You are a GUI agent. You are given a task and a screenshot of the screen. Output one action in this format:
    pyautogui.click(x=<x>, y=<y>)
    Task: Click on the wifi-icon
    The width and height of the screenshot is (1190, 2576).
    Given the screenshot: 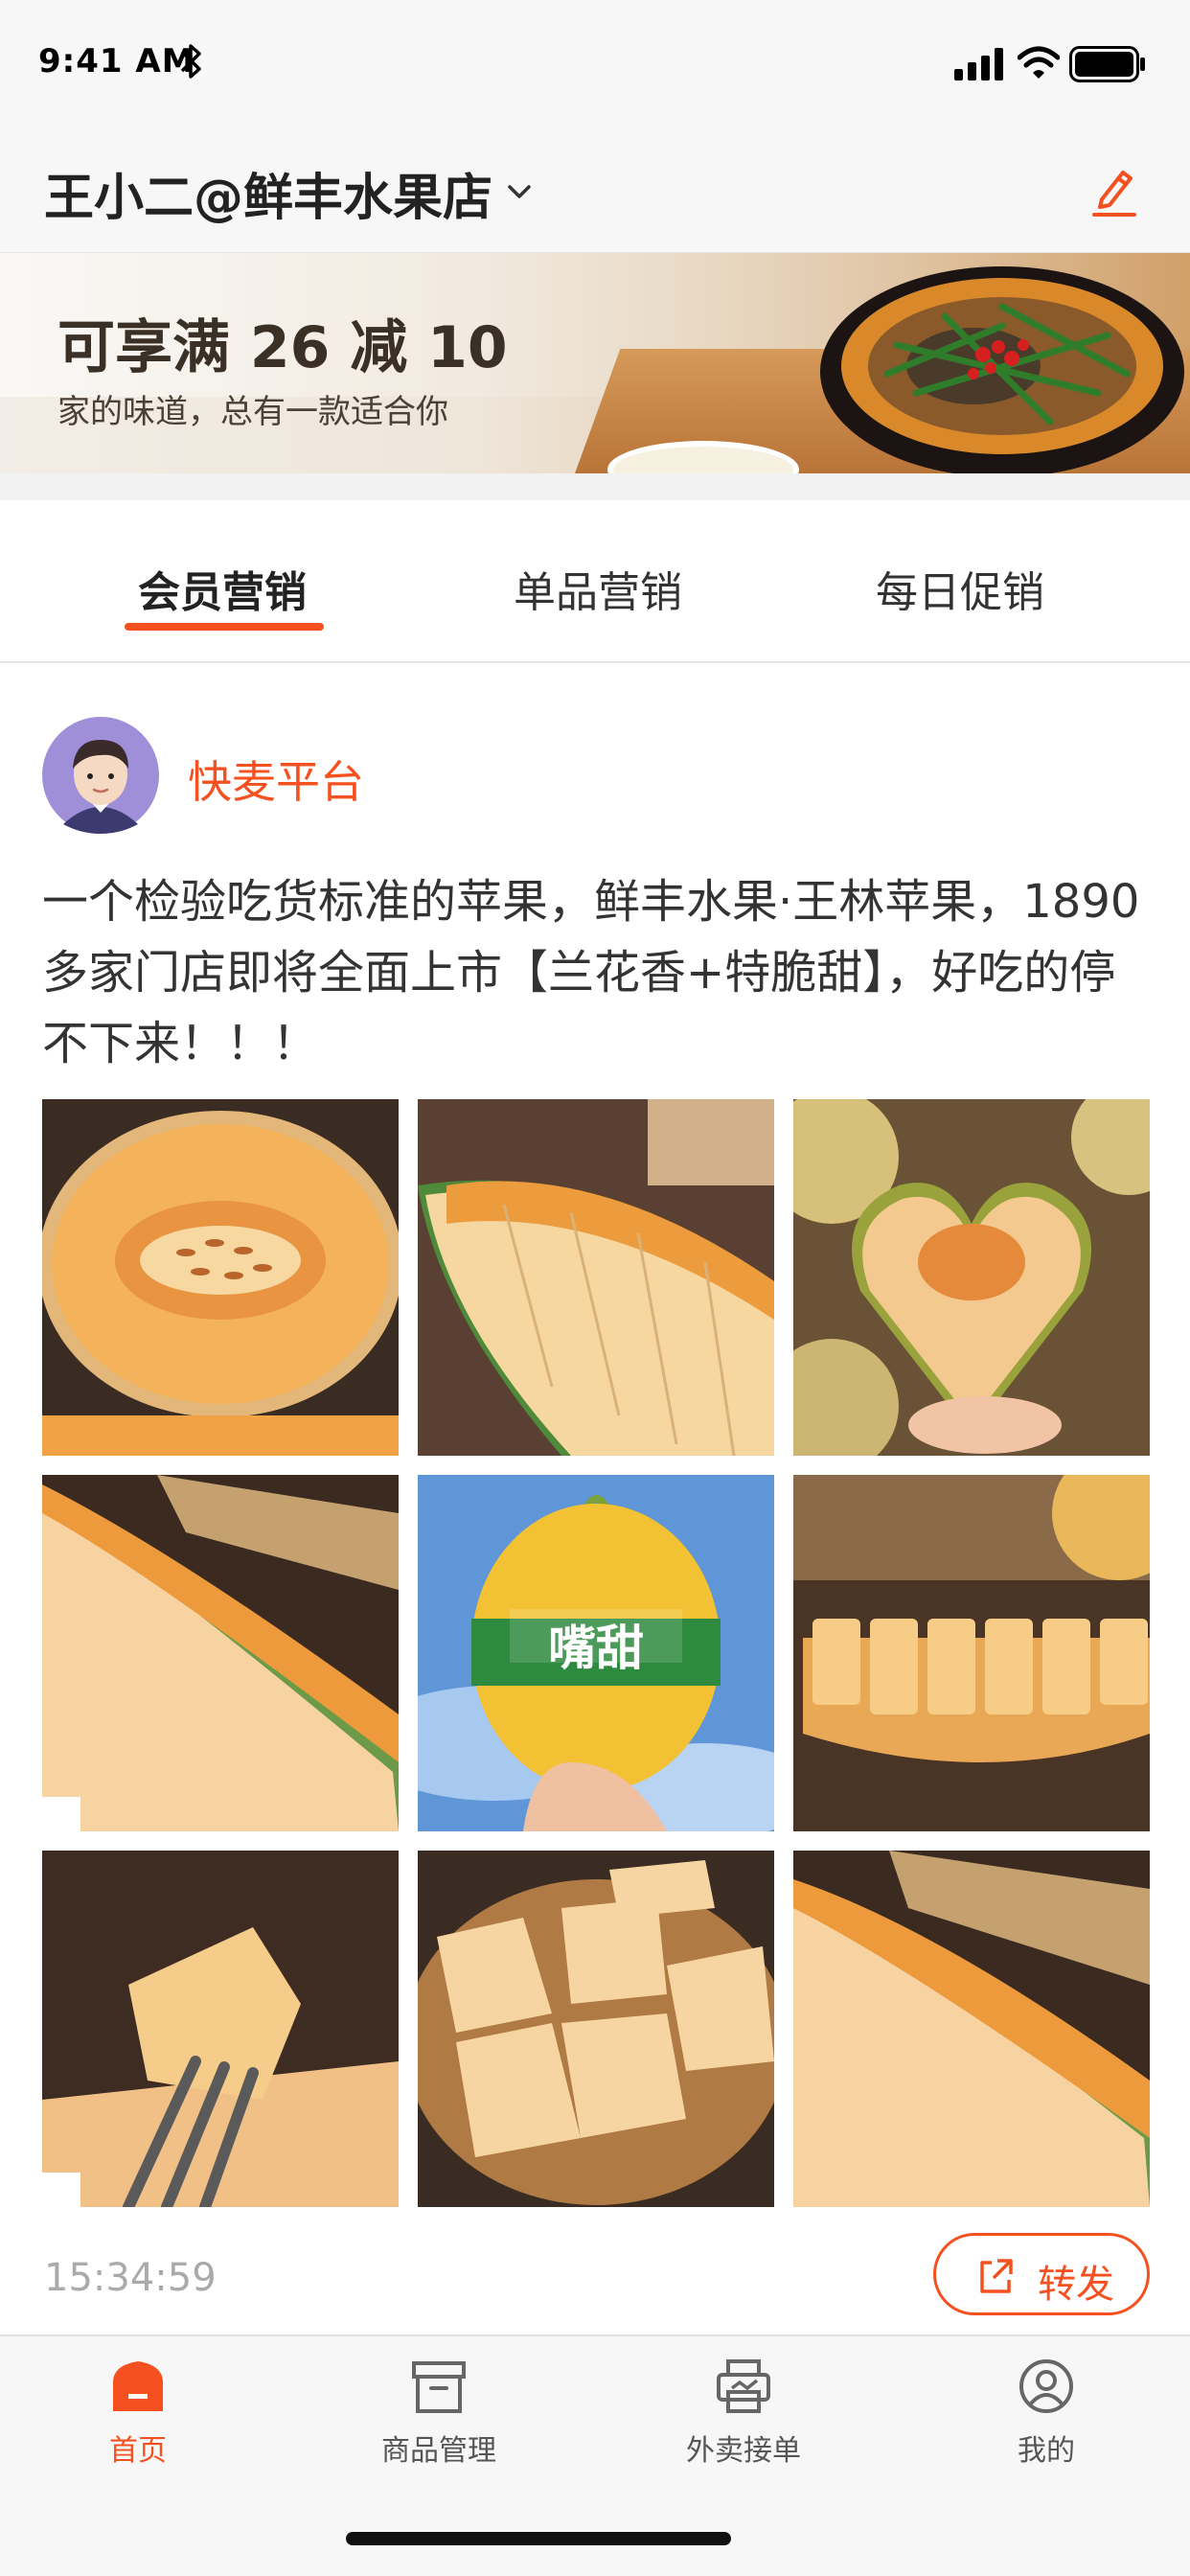 What is the action you would take?
    pyautogui.click(x=1039, y=63)
    